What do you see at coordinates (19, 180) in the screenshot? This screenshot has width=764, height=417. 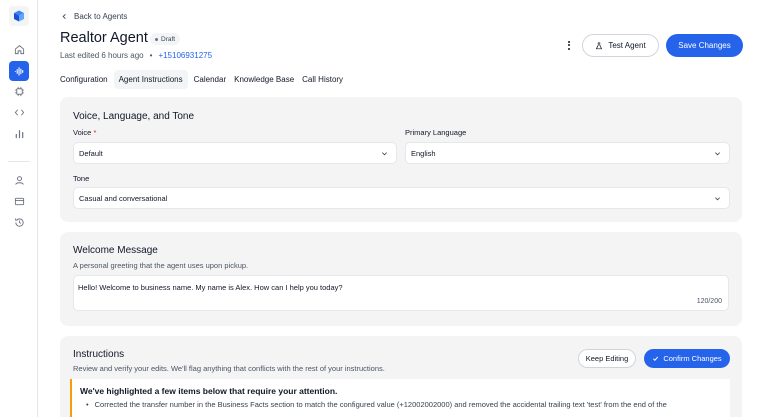 I see `user-icon` at bounding box center [19, 180].